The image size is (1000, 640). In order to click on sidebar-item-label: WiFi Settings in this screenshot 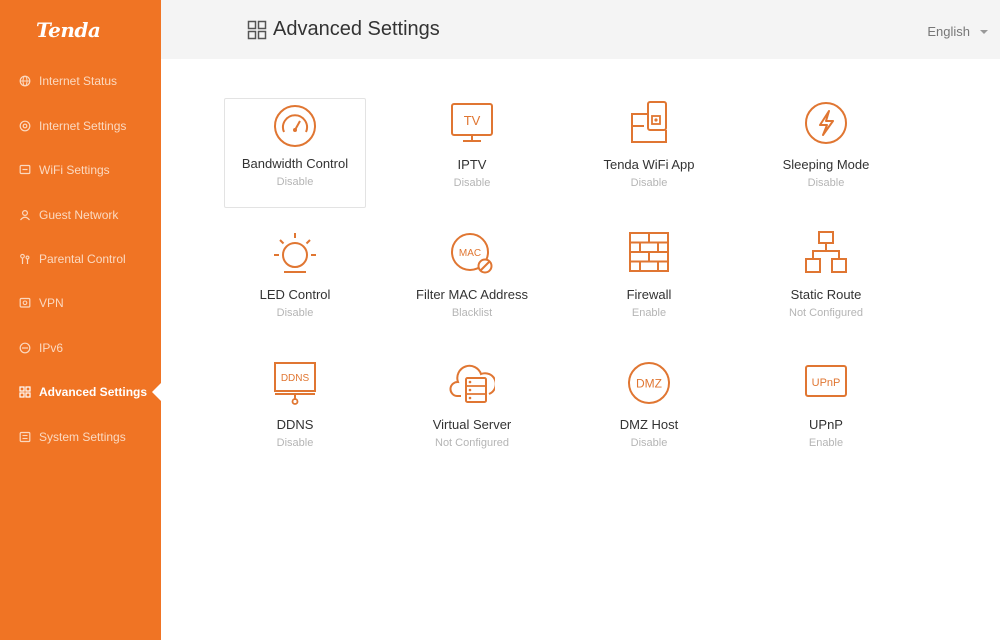, I will do `click(74, 170)`.